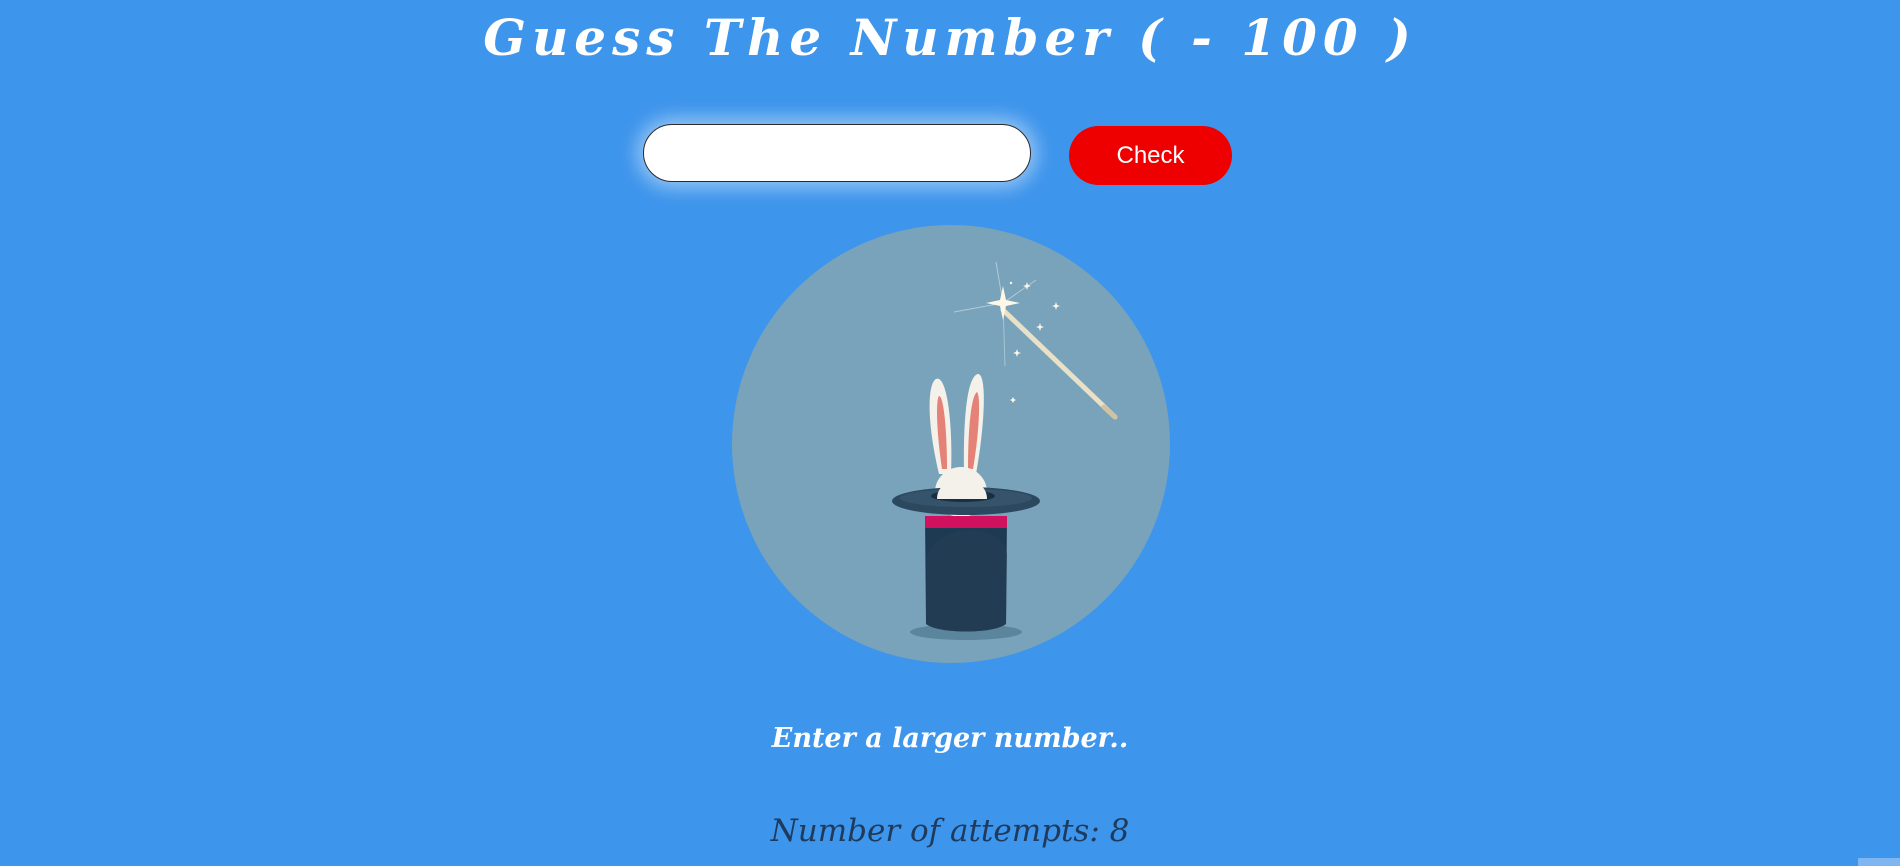 The width and height of the screenshot is (1900, 866). What do you see at coordinates (950, 831) in the screenshot?
I see `attempts-counter: Number of attempts: 8` at bounding box center [950, 831].